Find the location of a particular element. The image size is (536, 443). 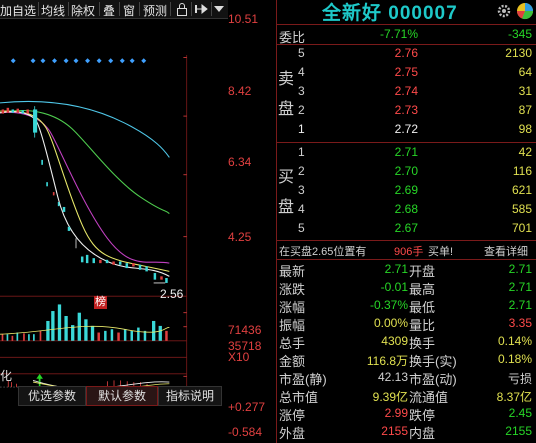

stat-row: 涨幅 -0.37% 最低 2.71 is located at coordinates (406, 306).